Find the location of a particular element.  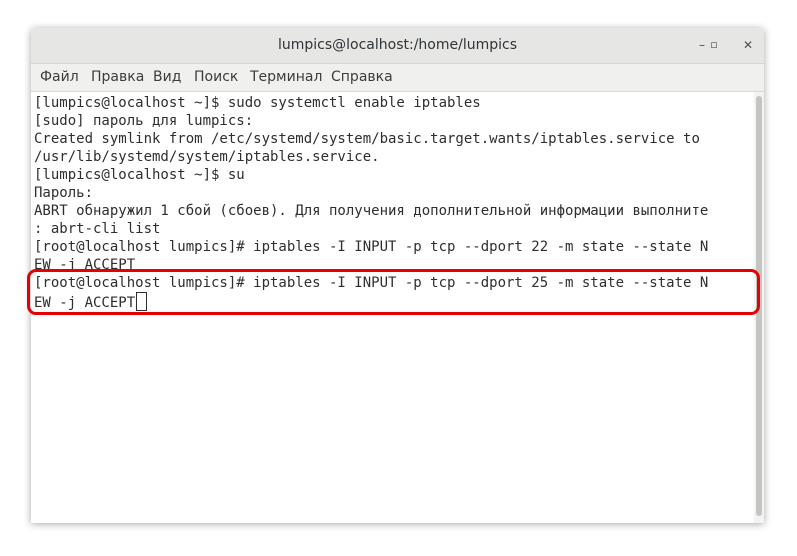

terminal-line: [lumpics@localhost ~]$ su is located at coordinates (139, 175).